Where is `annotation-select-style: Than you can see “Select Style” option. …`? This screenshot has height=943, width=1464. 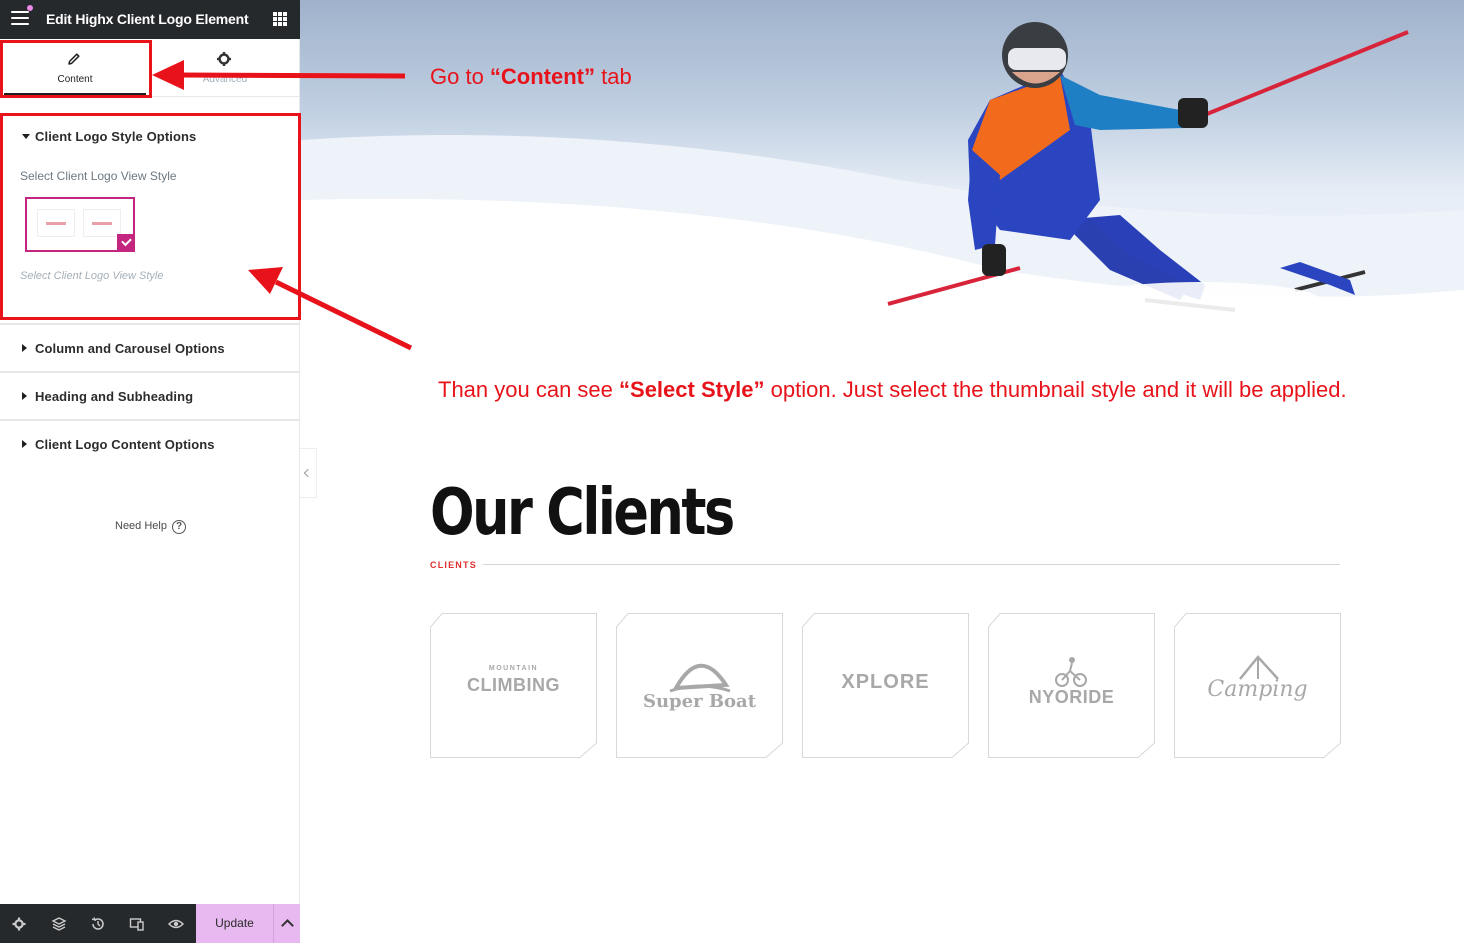 annotation-select-style: Than you can see “Select Style” option. … is located at coordinates (892, 390).